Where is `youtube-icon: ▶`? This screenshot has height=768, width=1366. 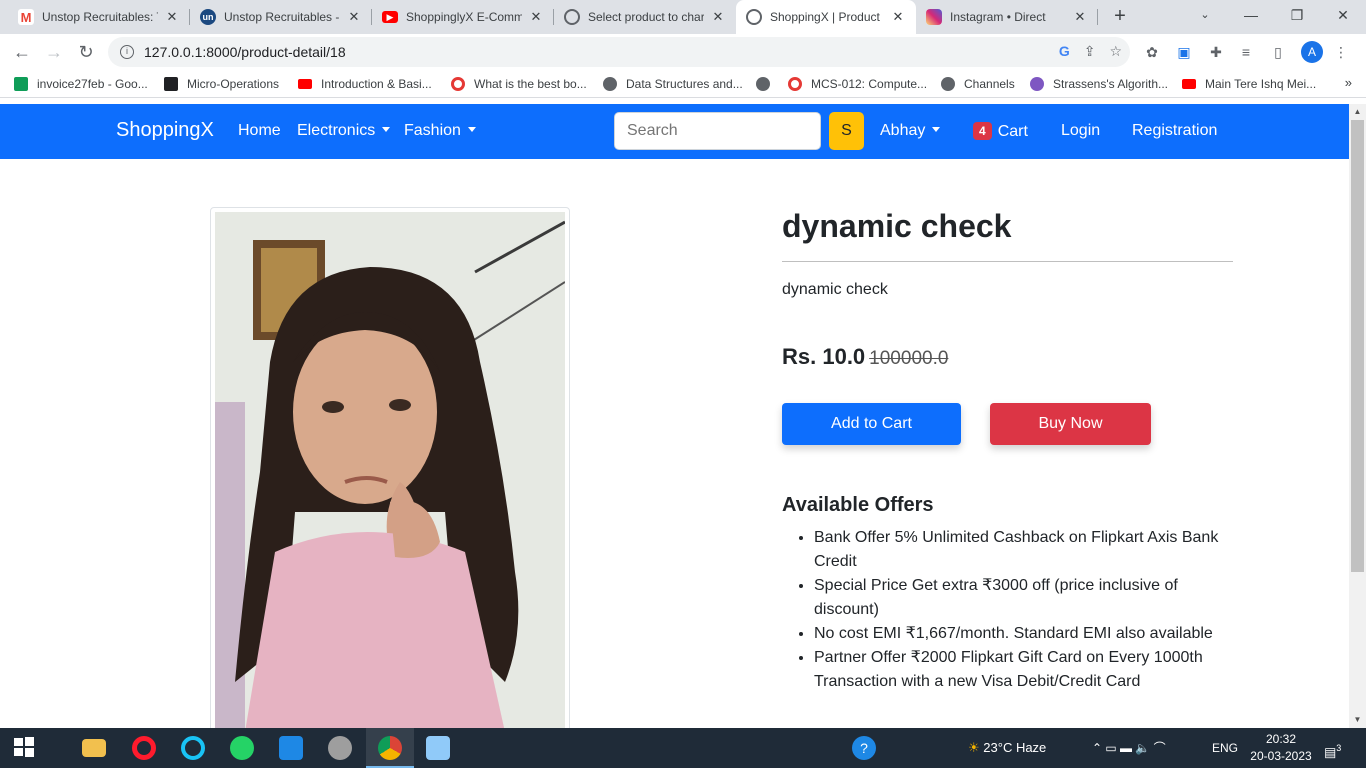 youtube-icon: ▶ is located at coordinates (390, 17).